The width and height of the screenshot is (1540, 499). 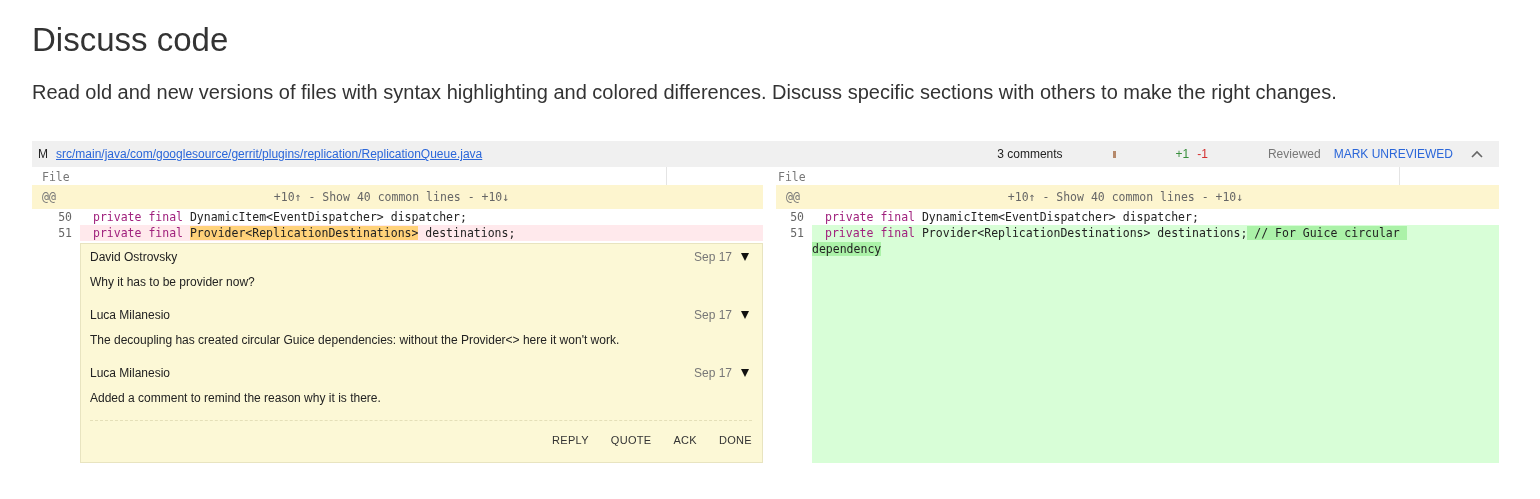 What do you see at coordinates (173, 282) in the screenshot?
I see `comment-text: Why it has to be provider now?` at bounding box center [173, 282].